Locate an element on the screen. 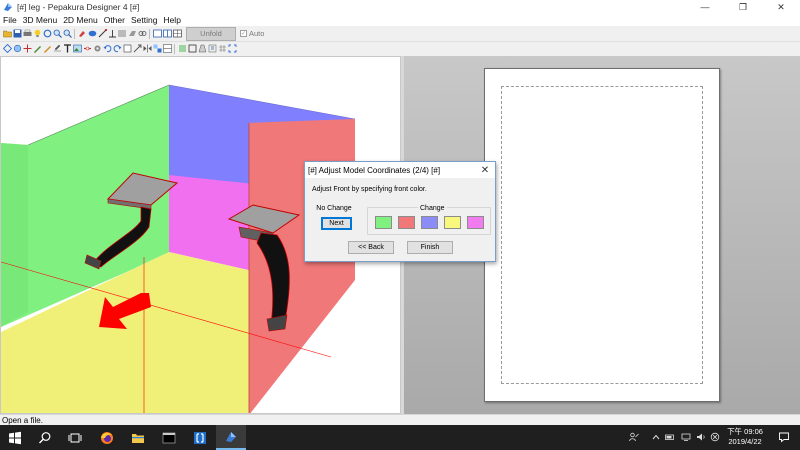 The height and width of the screenshot is (450, 800). arrange-icon is located at coordinates (157, 48).